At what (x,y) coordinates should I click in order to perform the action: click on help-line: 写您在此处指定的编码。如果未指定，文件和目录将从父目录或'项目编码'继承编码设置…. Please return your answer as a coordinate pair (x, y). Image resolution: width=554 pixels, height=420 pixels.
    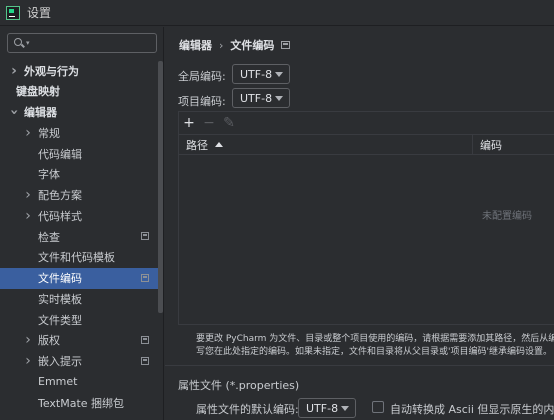
    Looking at the image, I should click on (374, 352).